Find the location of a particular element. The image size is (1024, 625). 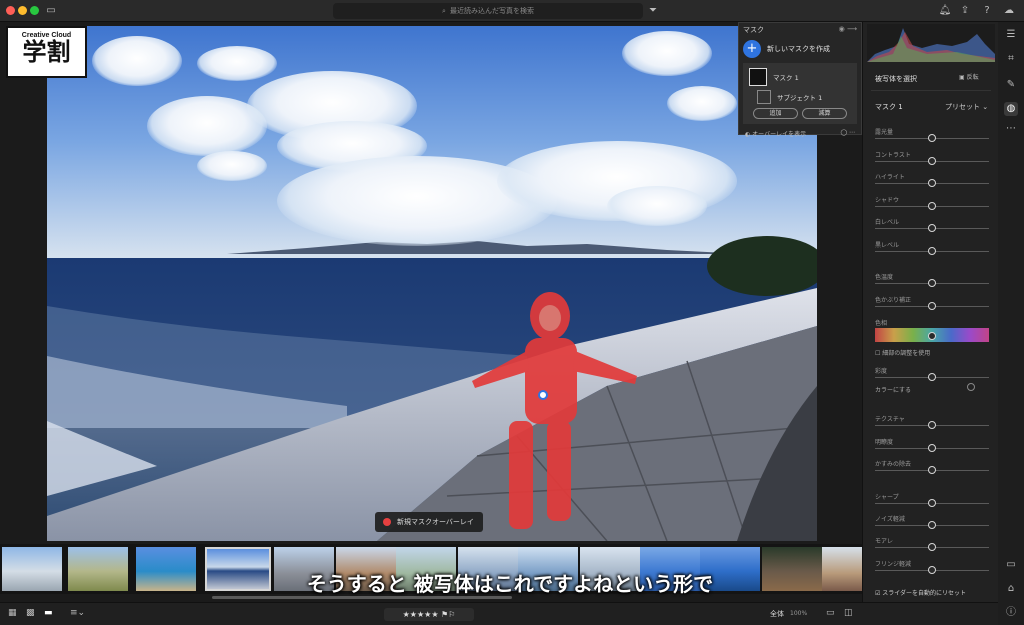

sidebar-toggle-icon: ▭ is located at coordinates (51, 11).